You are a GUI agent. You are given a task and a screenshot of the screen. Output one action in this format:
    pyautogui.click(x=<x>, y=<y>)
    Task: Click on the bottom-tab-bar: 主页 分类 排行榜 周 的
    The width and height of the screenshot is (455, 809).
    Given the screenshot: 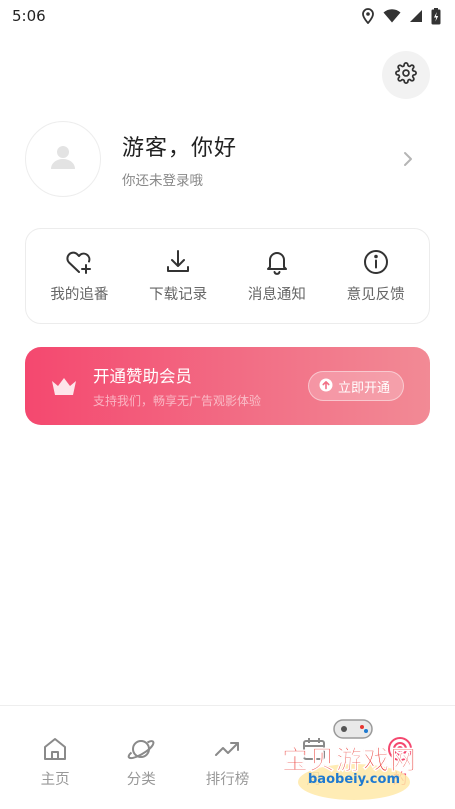 What is the action you would take?
    pyautogui.click(x=227, y=757)
    